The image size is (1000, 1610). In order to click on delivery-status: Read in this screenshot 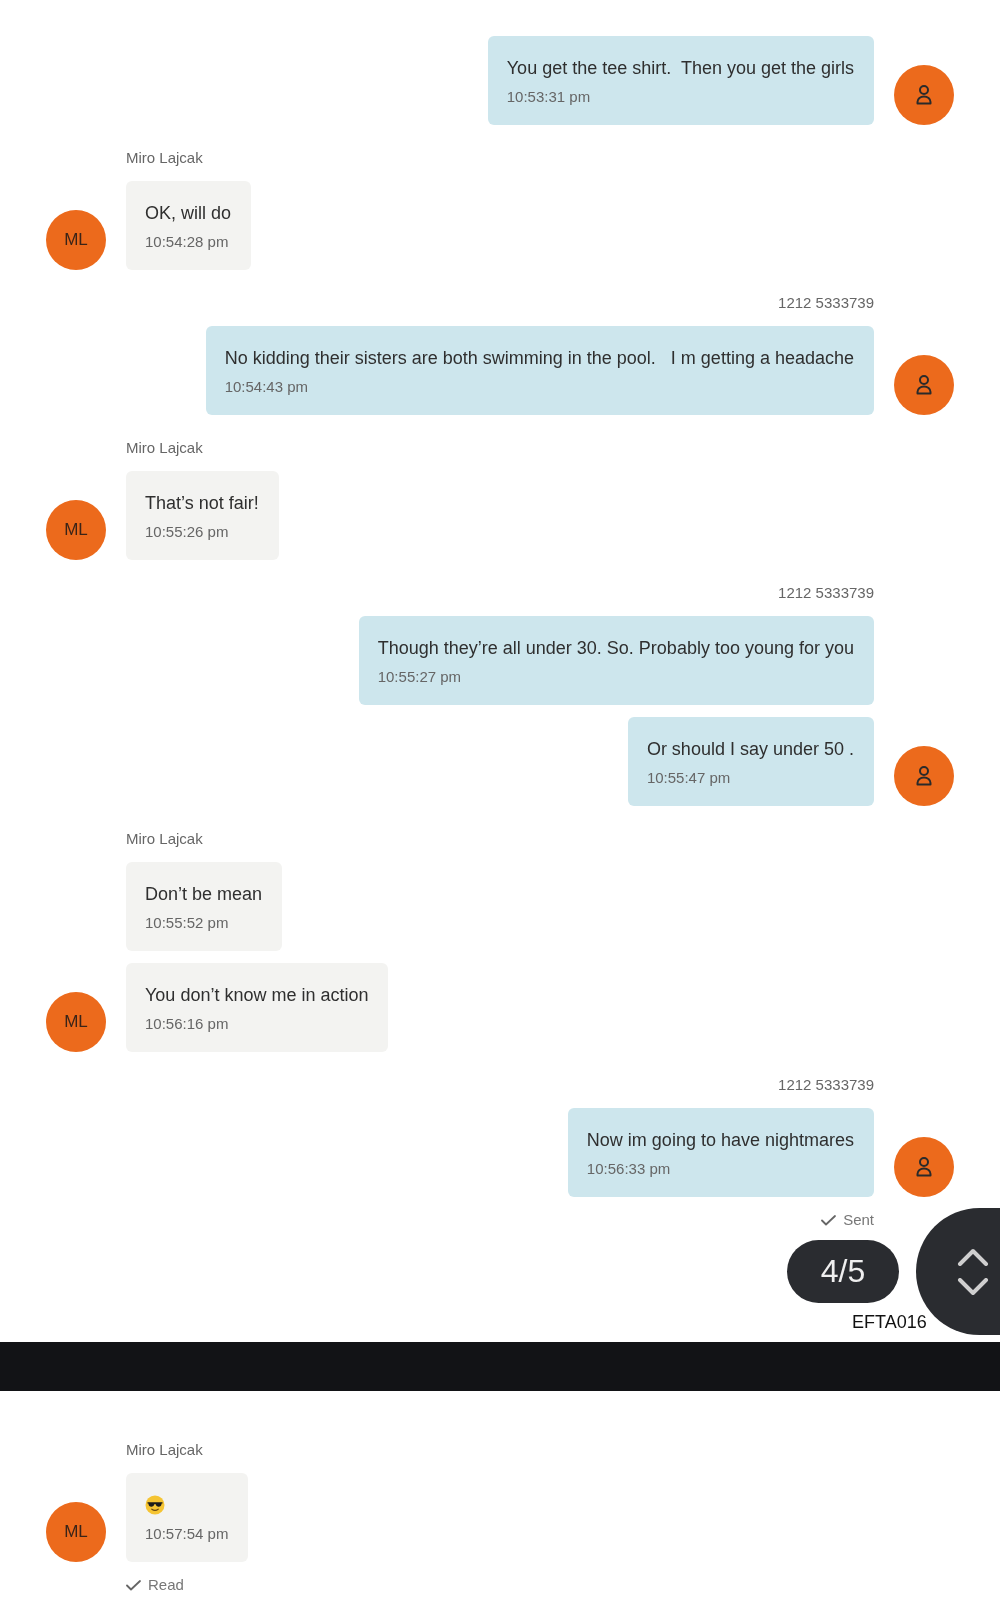, I will do `click(166, 1585)`.